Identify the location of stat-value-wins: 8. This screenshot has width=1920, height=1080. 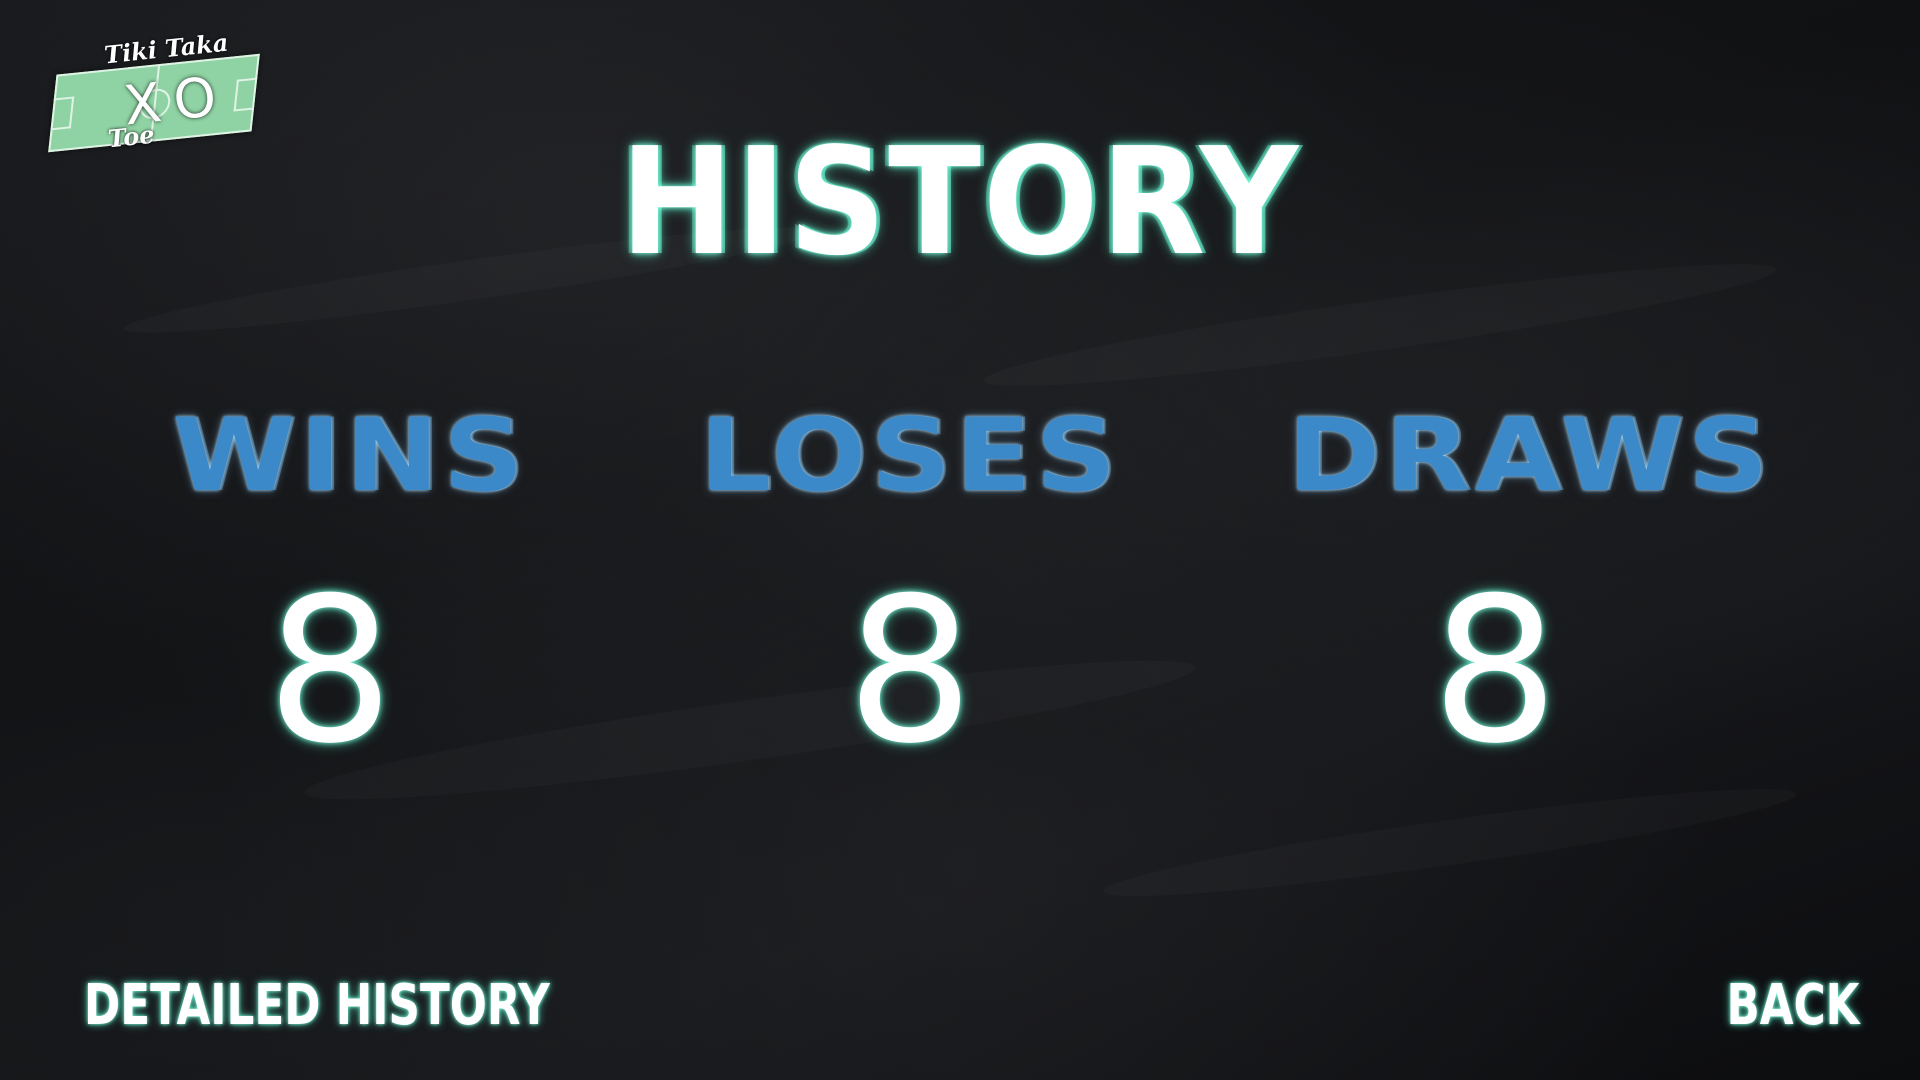
(330, 671).